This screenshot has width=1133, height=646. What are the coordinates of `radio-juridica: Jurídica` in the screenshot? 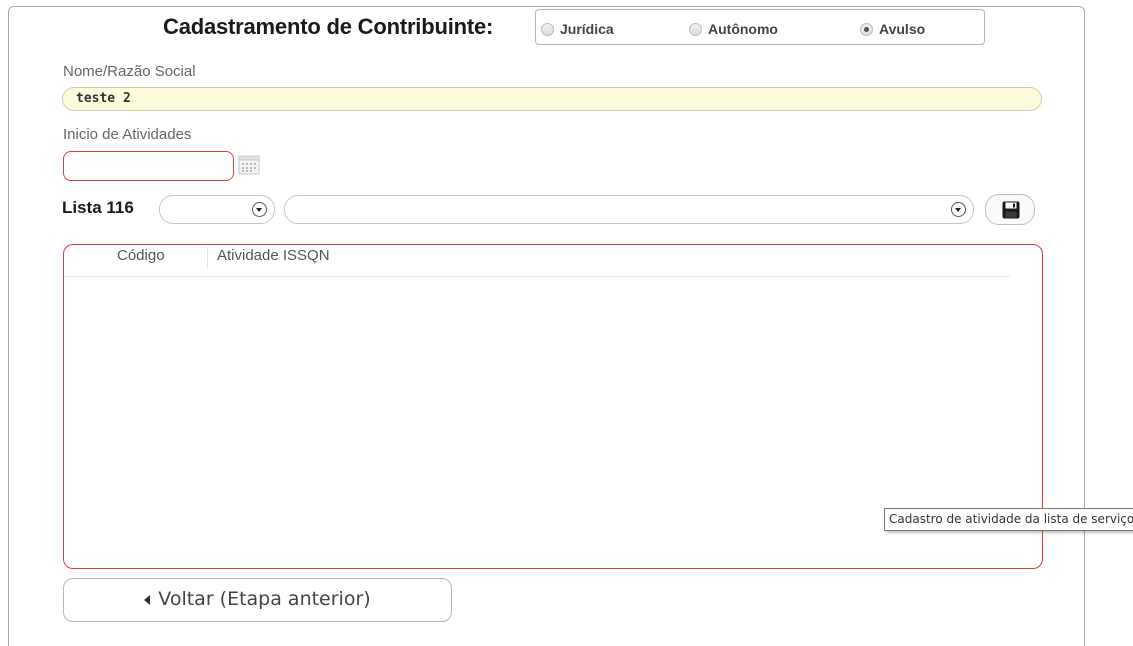 It's located at (577, 29).